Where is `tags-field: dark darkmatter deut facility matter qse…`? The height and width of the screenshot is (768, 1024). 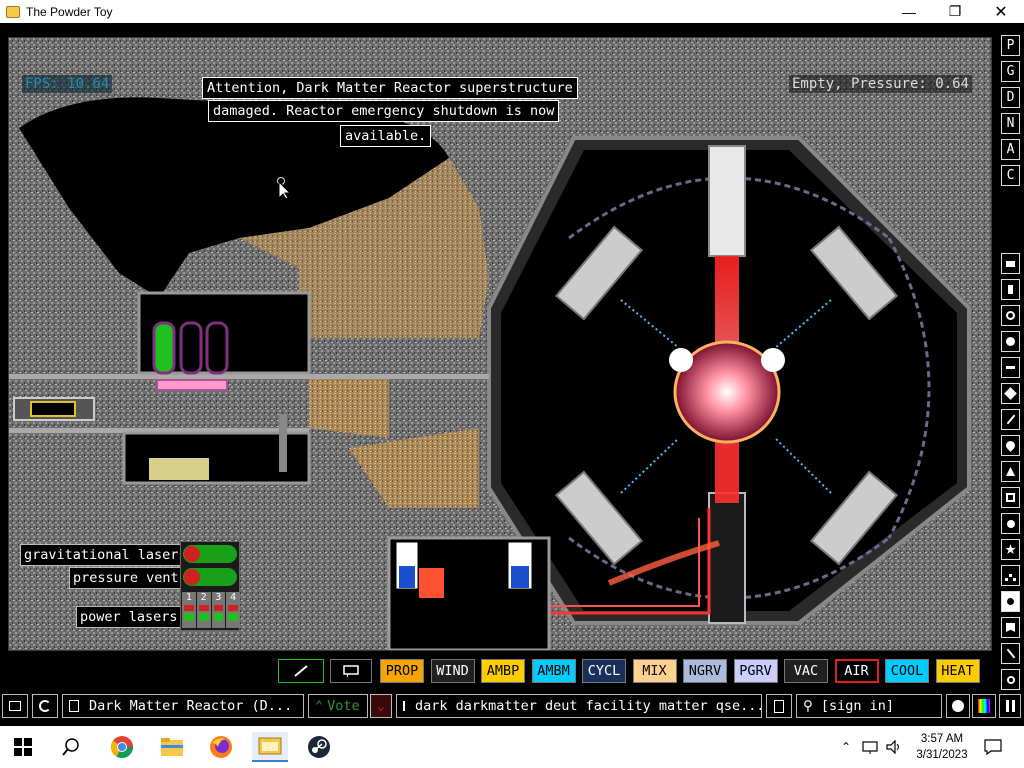 tags-field: dark darkmatter deut facility matter qse… is located at coordinates (579, 706).